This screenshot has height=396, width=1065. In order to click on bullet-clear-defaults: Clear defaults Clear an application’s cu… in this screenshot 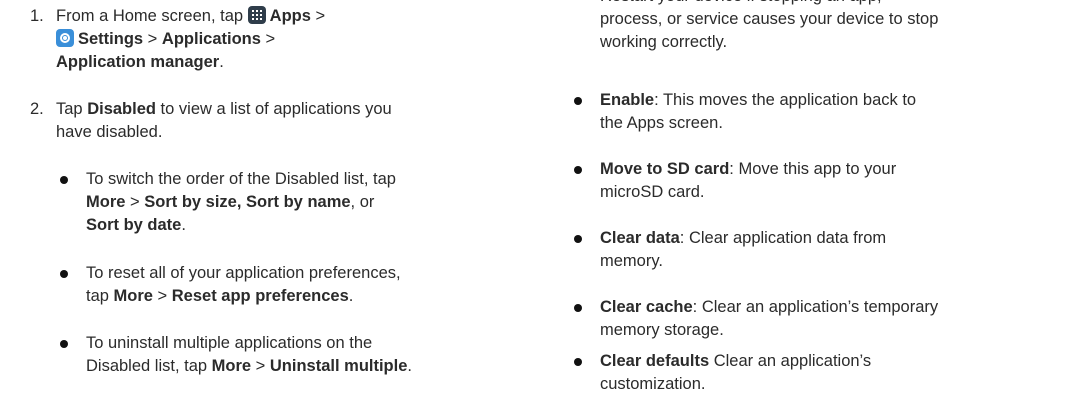, I will do `click(720, 373)`.